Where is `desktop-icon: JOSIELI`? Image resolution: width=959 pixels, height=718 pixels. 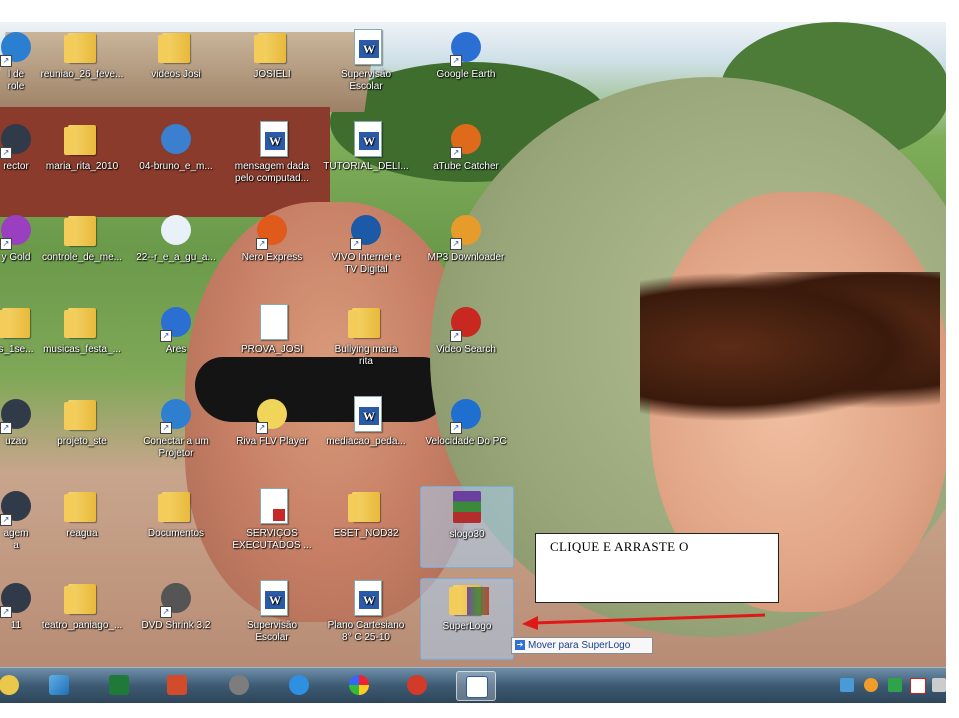
desktop-icon: JOSIELI is located at coordinates (272, 67).